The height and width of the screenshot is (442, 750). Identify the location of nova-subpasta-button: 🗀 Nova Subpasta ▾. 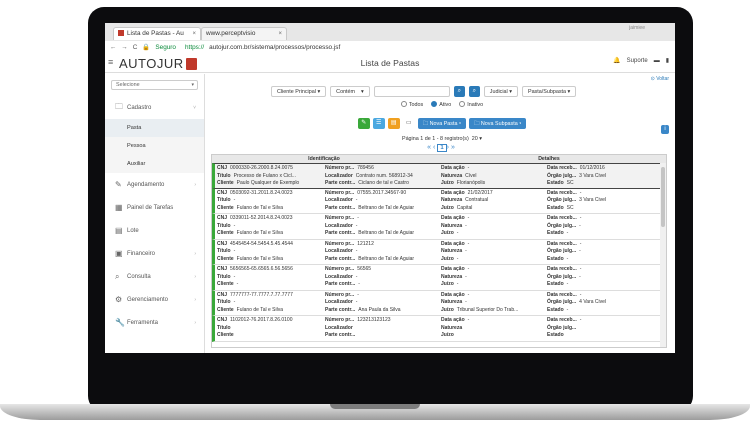
(498, 123).